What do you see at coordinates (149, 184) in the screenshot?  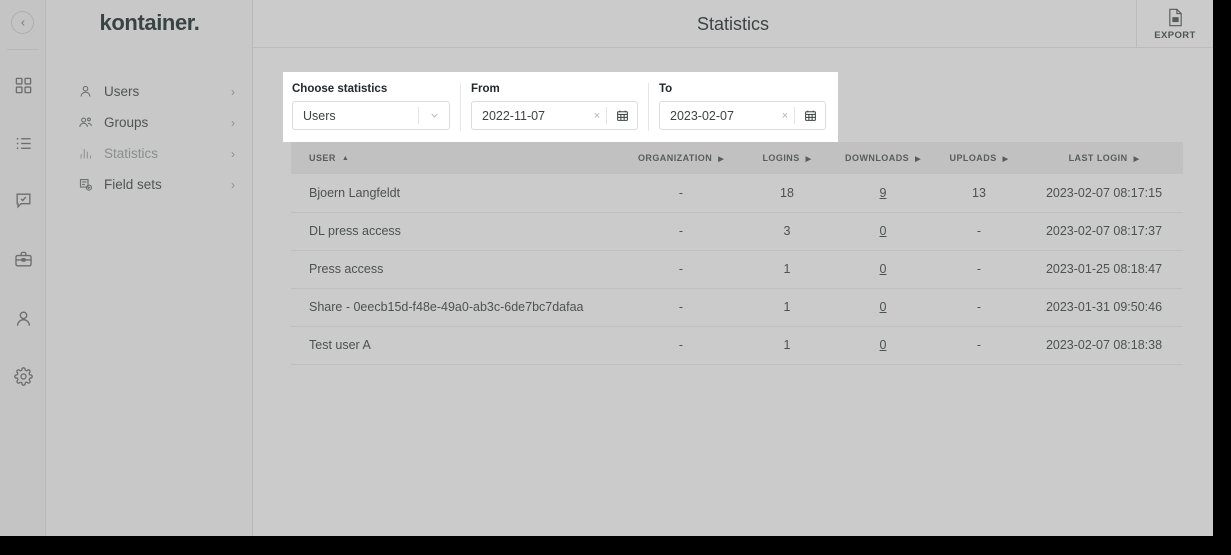 I see `sidebar-item-field-sets: Field sets ›` at bounding box center [149, 184].